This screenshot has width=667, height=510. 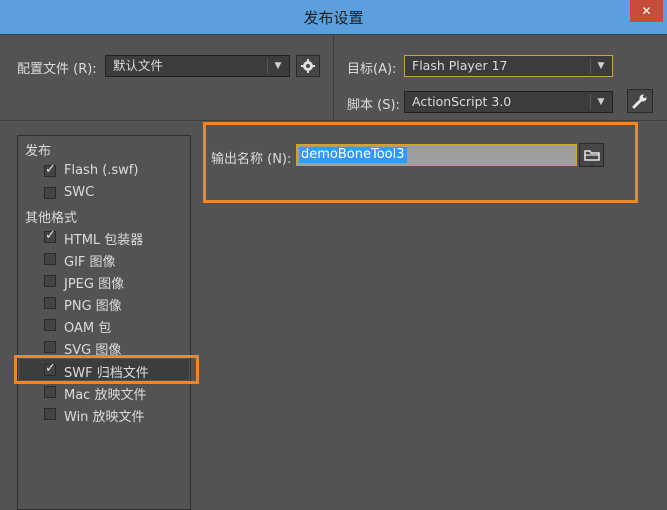 I want to click on profile-options-button, so click(x=308, y=66).